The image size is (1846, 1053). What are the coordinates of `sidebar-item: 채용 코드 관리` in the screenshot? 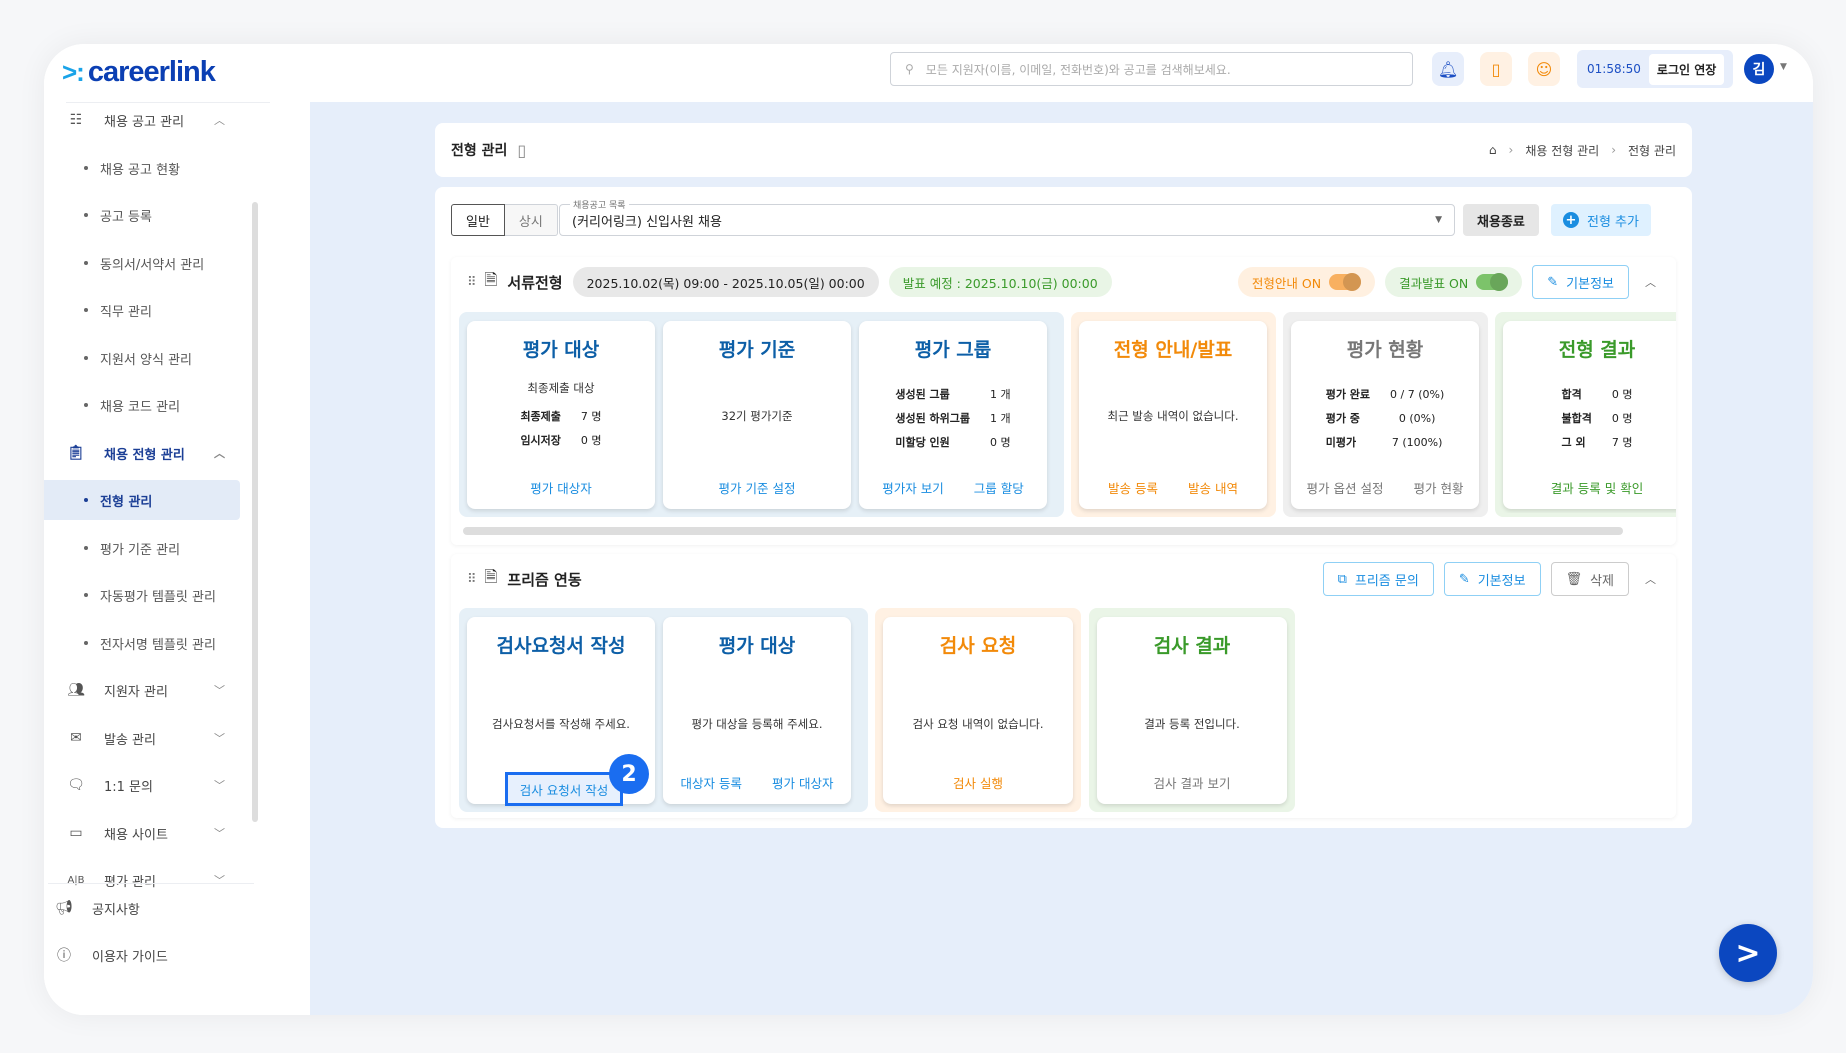 It's located at (164, 405).